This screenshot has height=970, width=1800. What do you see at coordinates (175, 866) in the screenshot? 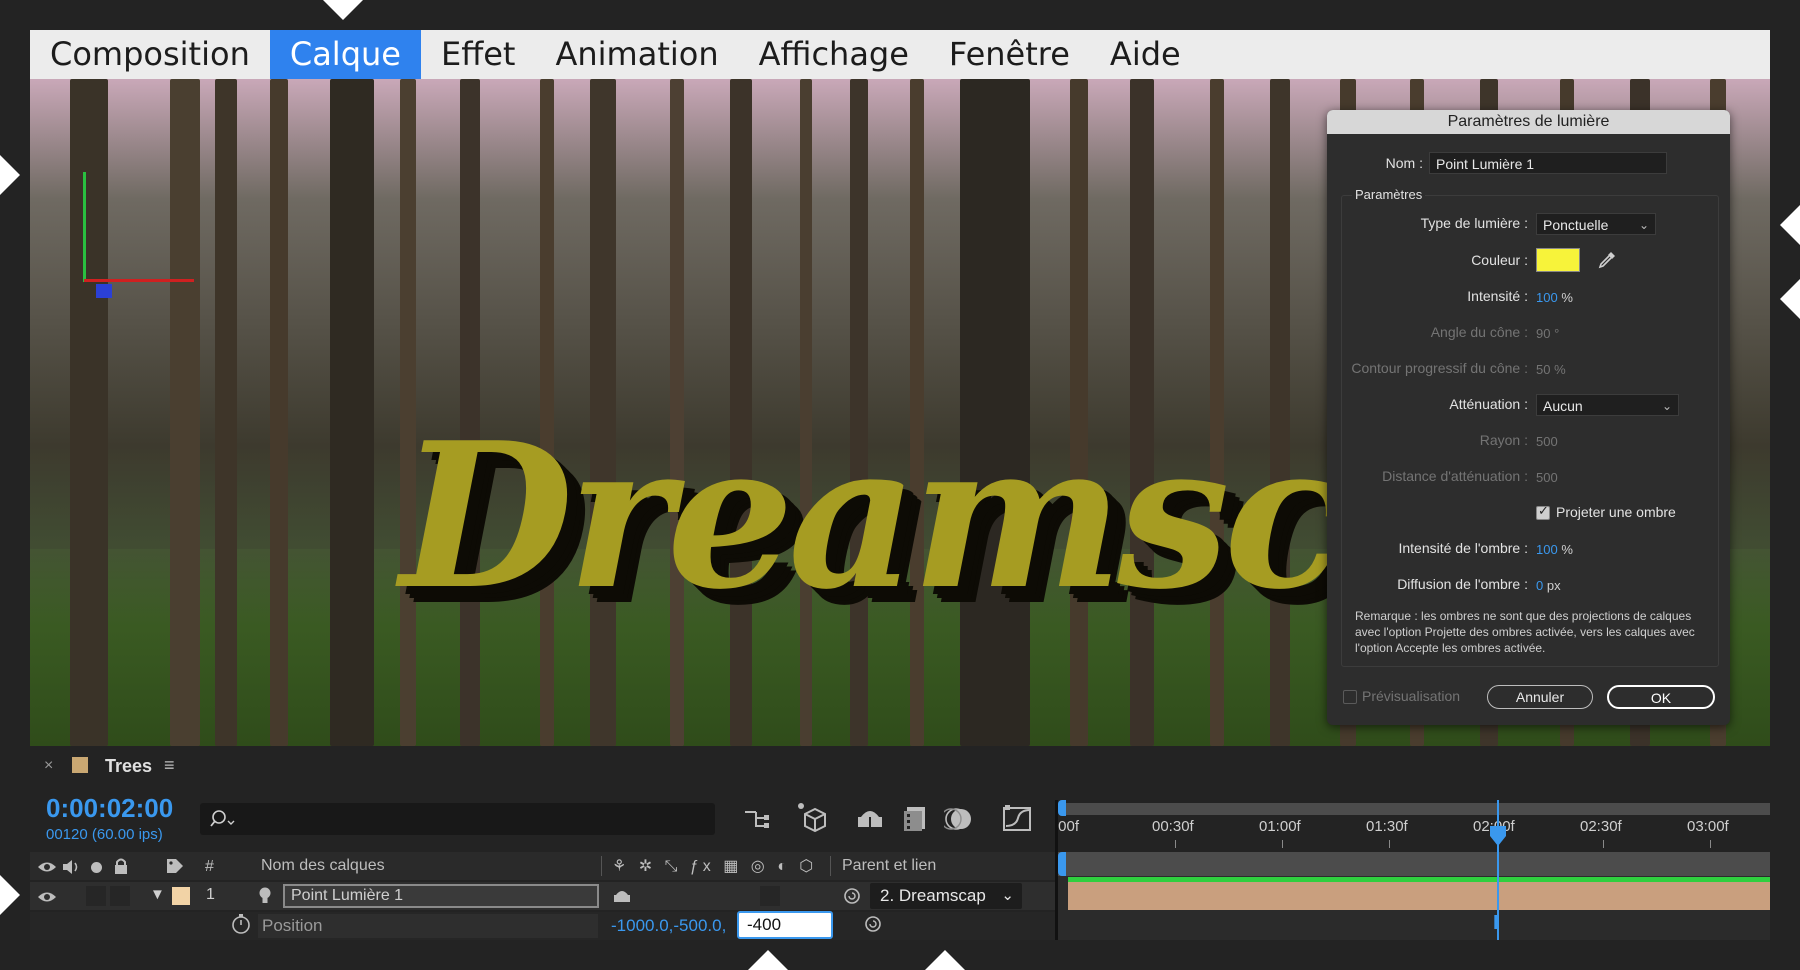
I see `label-tag-icon` at bounding box center [175, 866].